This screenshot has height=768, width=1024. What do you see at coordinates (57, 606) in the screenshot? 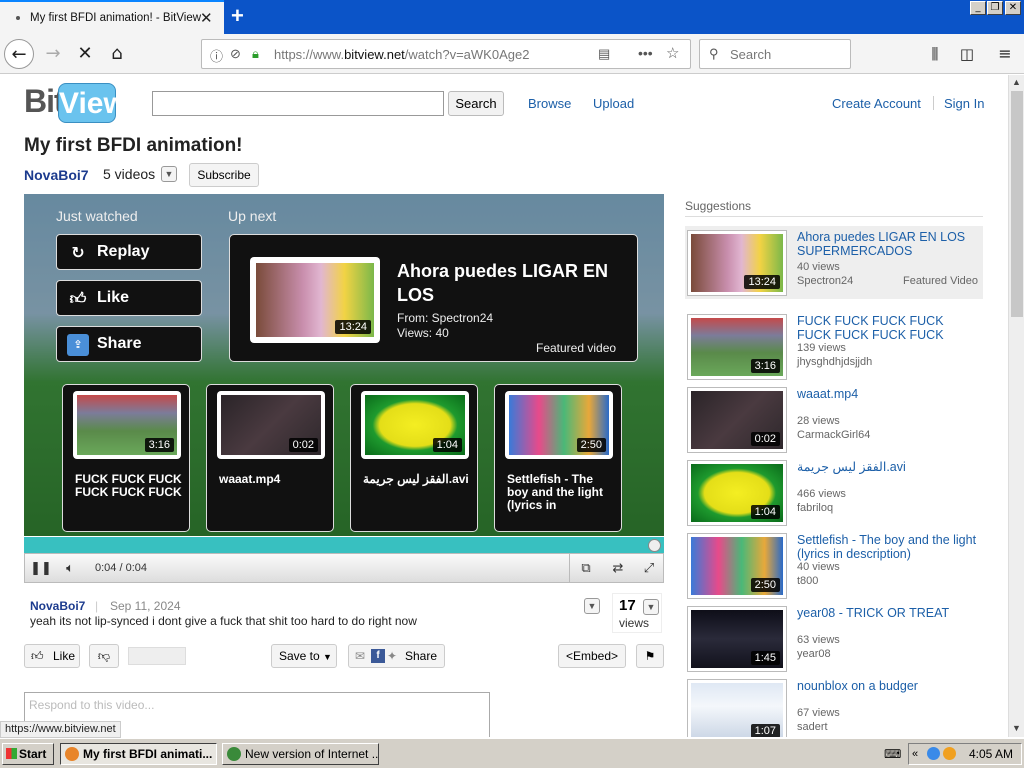
I see `description-user: NovaBoi7` at bounding box center [57, 606].